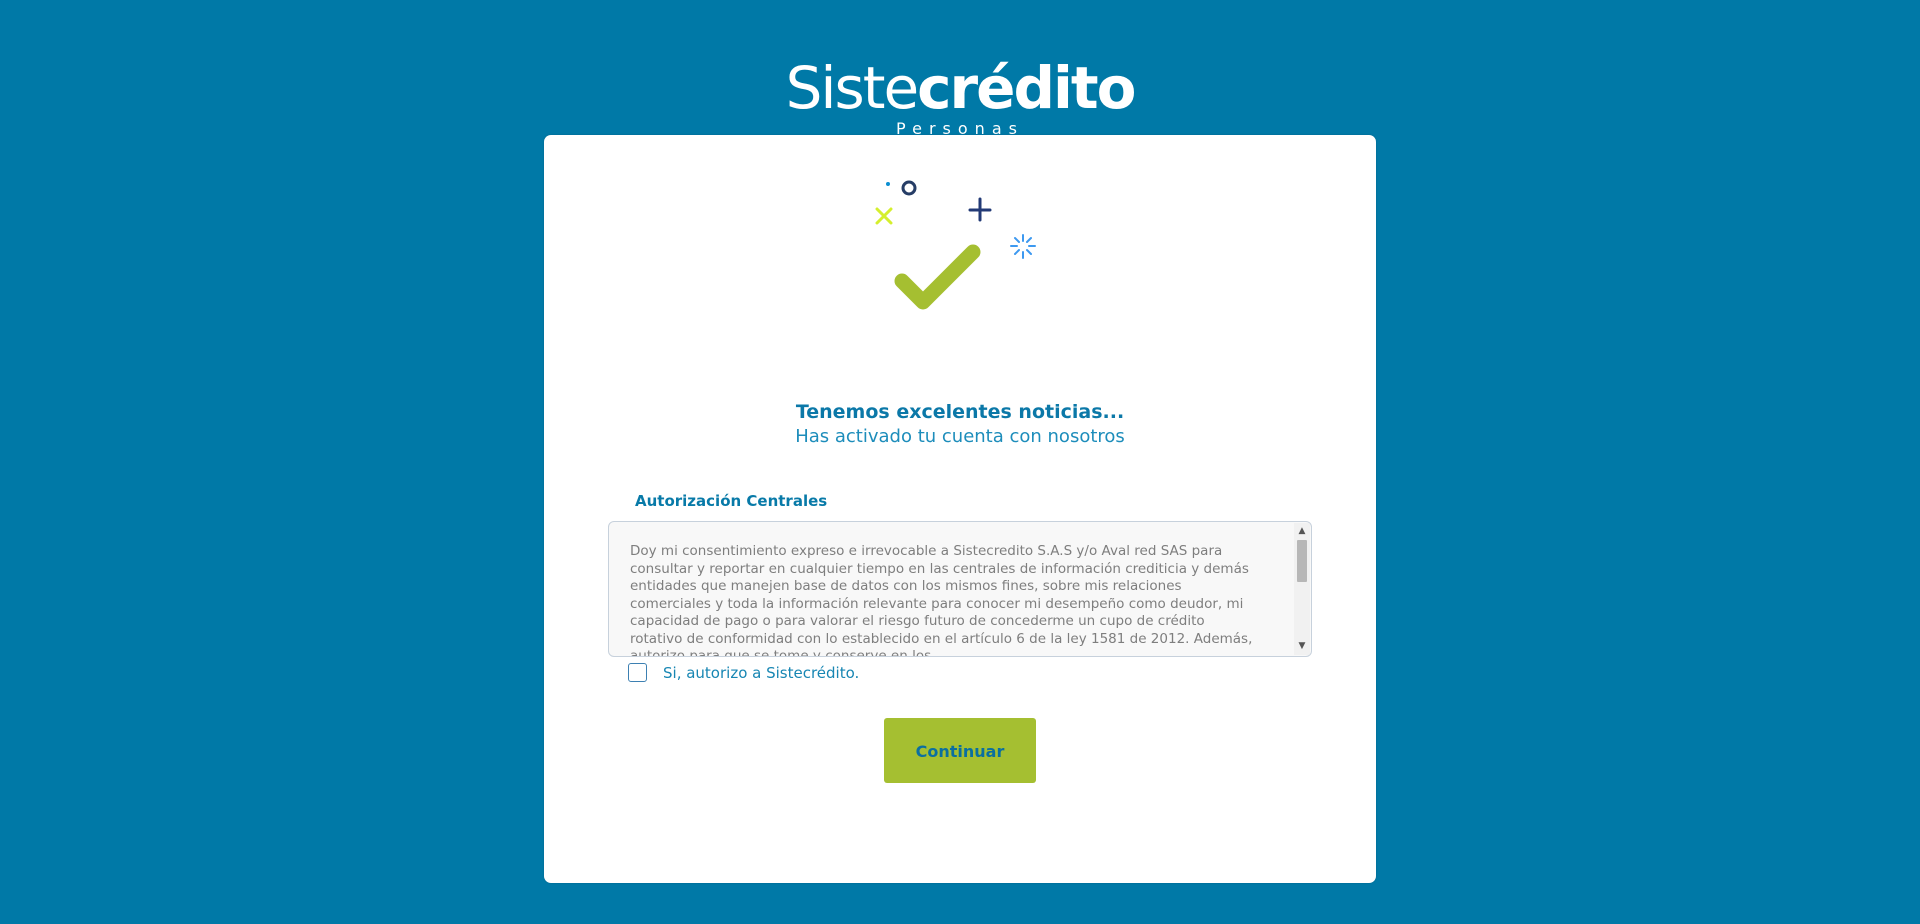 The height and width of the screenshot is (924, 1920). Describe the element at coordinates (980, 209) in the screenshot. I see `plus-decoration` at that location.